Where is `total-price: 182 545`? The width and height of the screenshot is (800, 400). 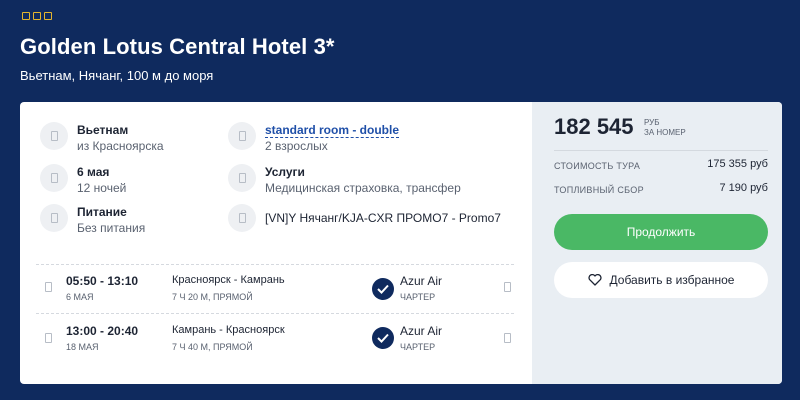 total-price: 182 545 is located at coordinates (594, 126).